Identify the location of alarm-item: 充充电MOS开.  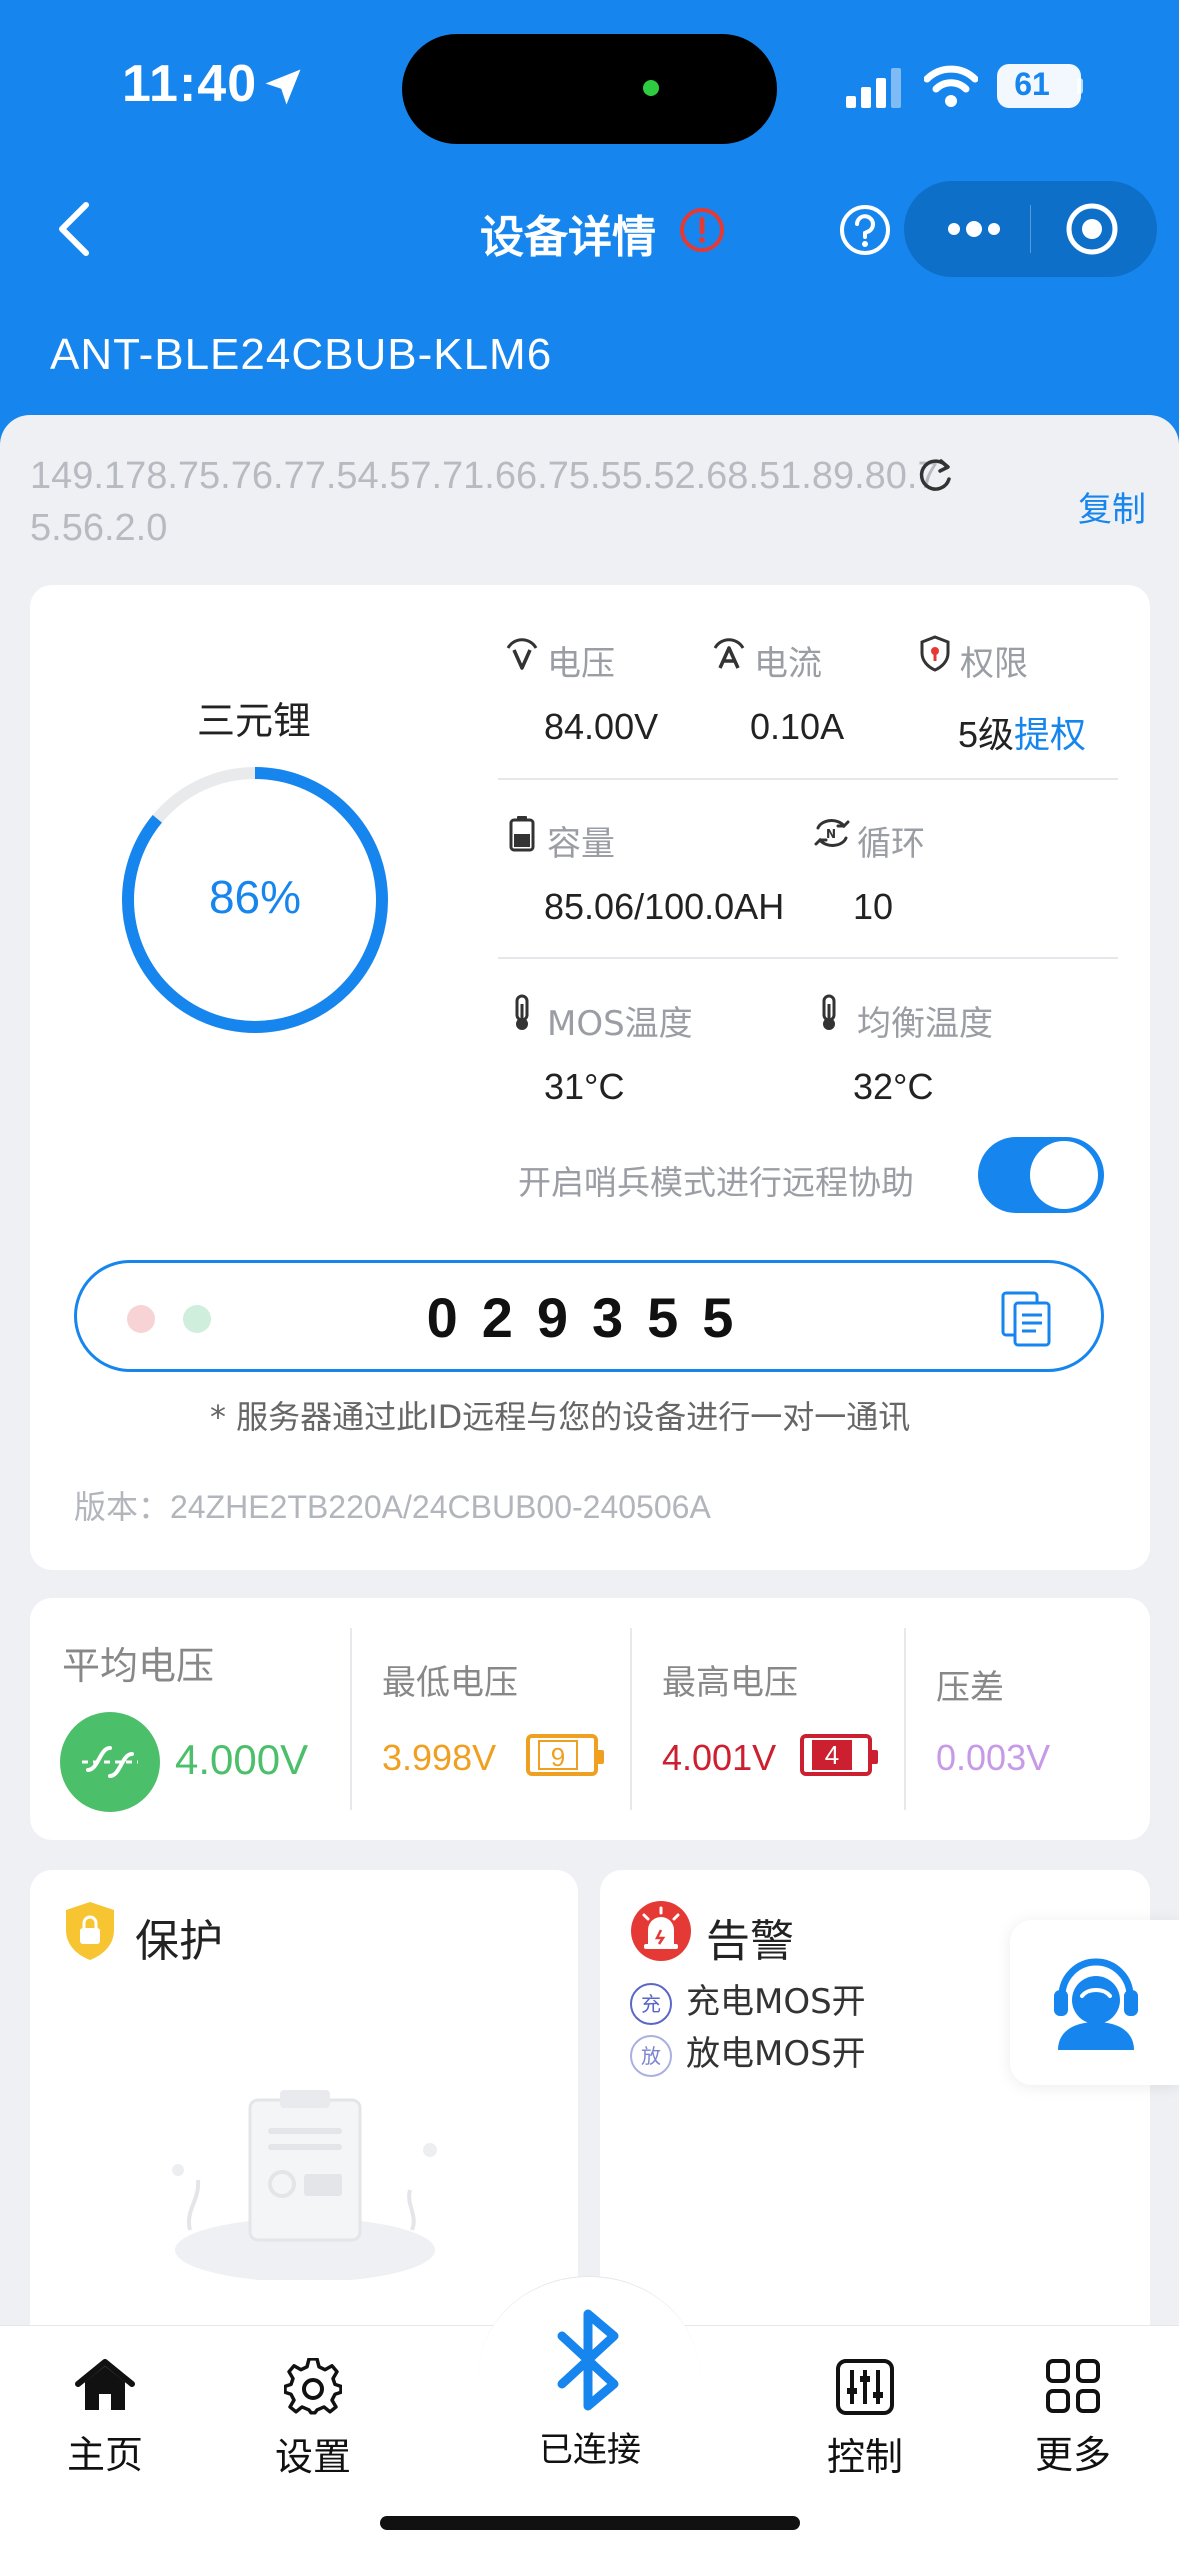
(748, 1999).